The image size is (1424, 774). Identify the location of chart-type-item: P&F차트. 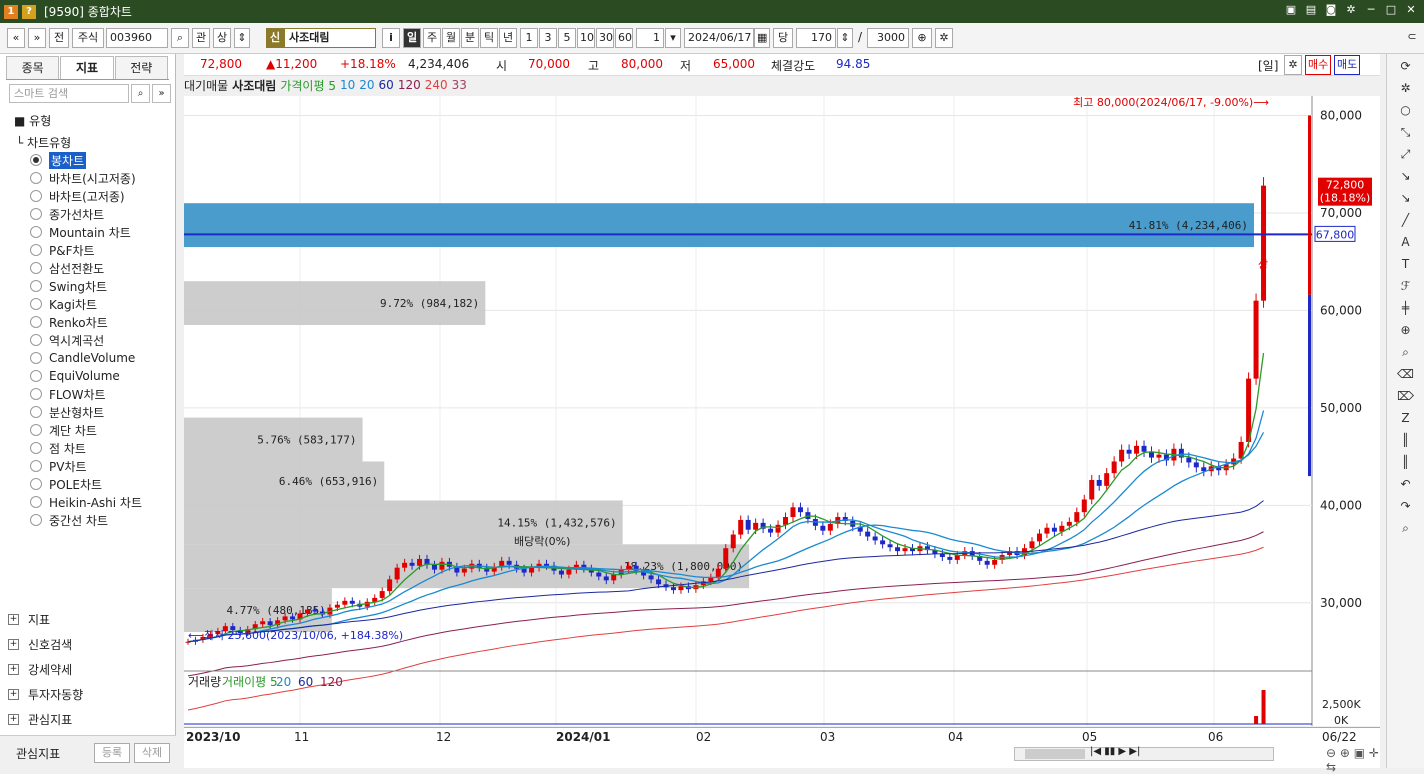
(86, 250).